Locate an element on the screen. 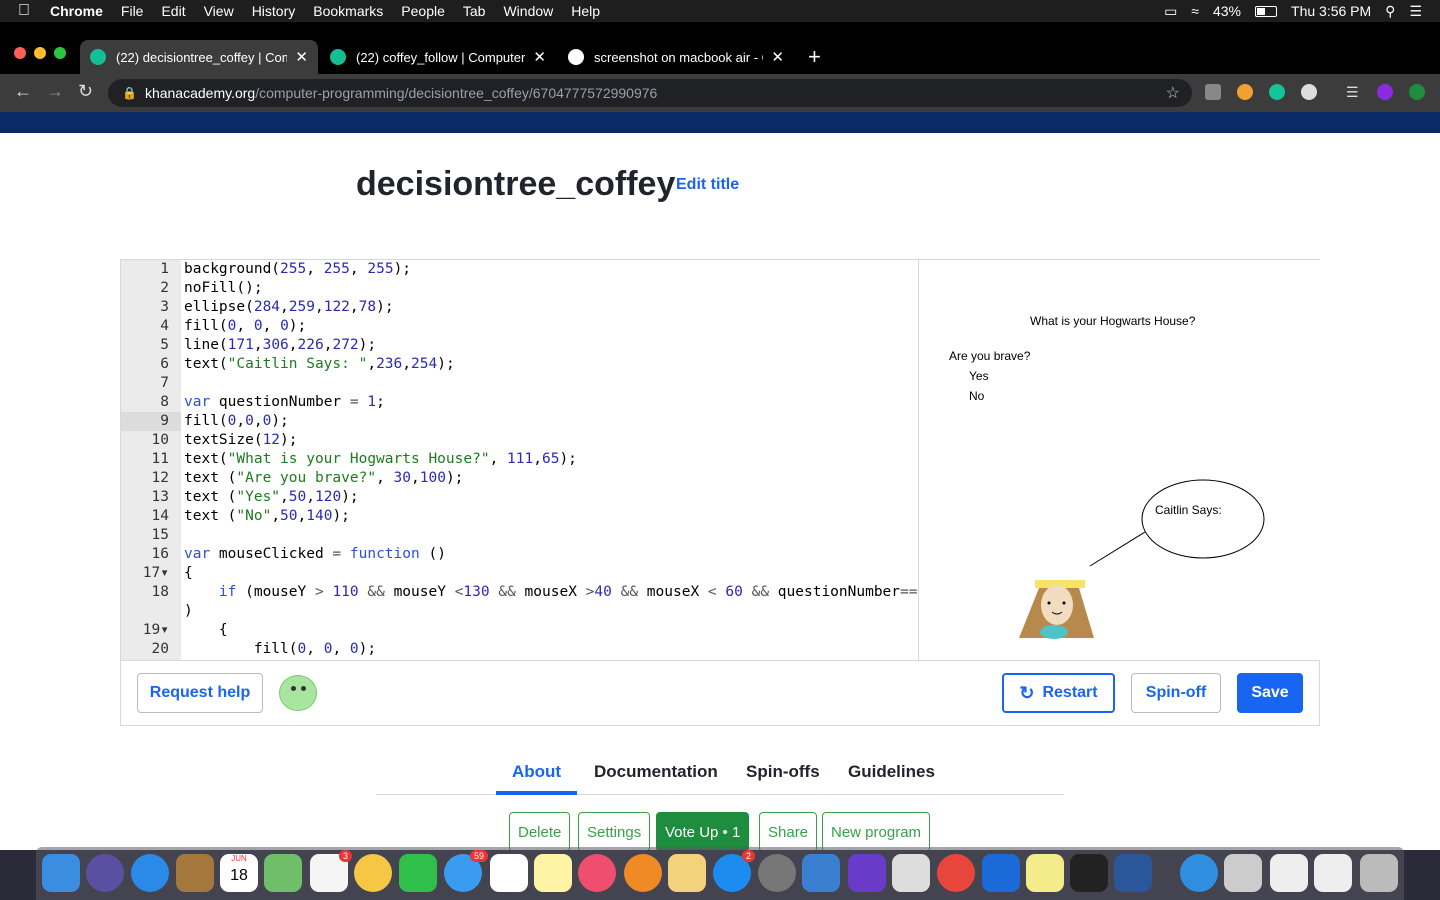 The width and height of the screenshot is (1440, 900). pages-icon is located at coordinates (687, 873).